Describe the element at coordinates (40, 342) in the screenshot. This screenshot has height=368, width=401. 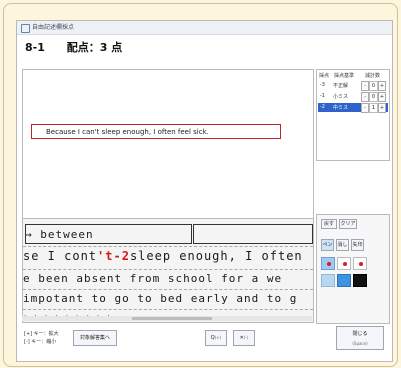
I see `hint-zoom-out: [-] キー：縮小` at that location.